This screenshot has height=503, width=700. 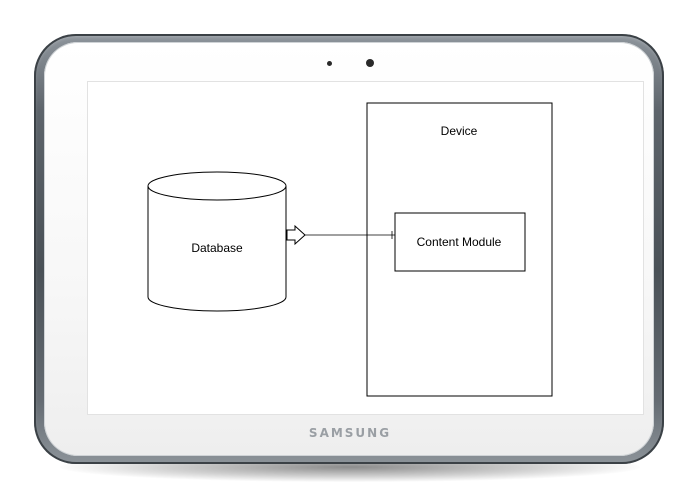 I want to click on database-cylinder-top, so click(x=217, y=186).